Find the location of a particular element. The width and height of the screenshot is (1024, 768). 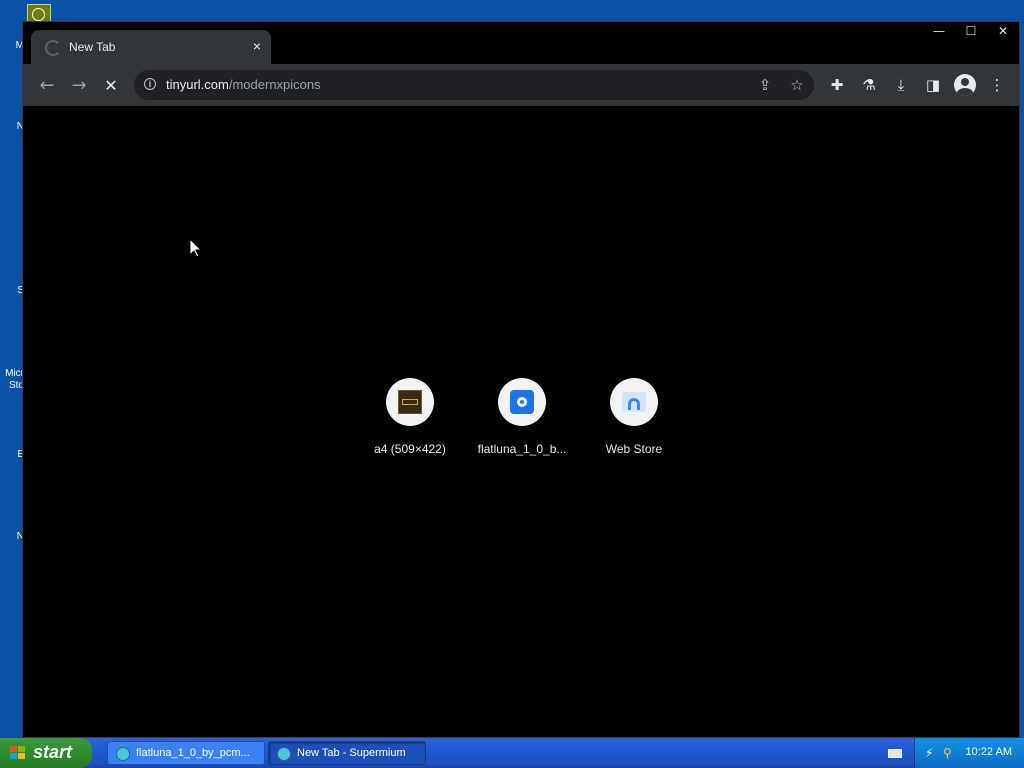

flatluna-icon is located at coordinates (522, 402).